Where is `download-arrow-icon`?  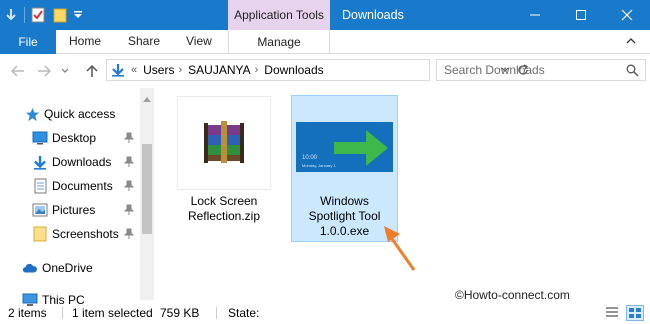 download-arrow-icon is located at coordinates (40, 162).